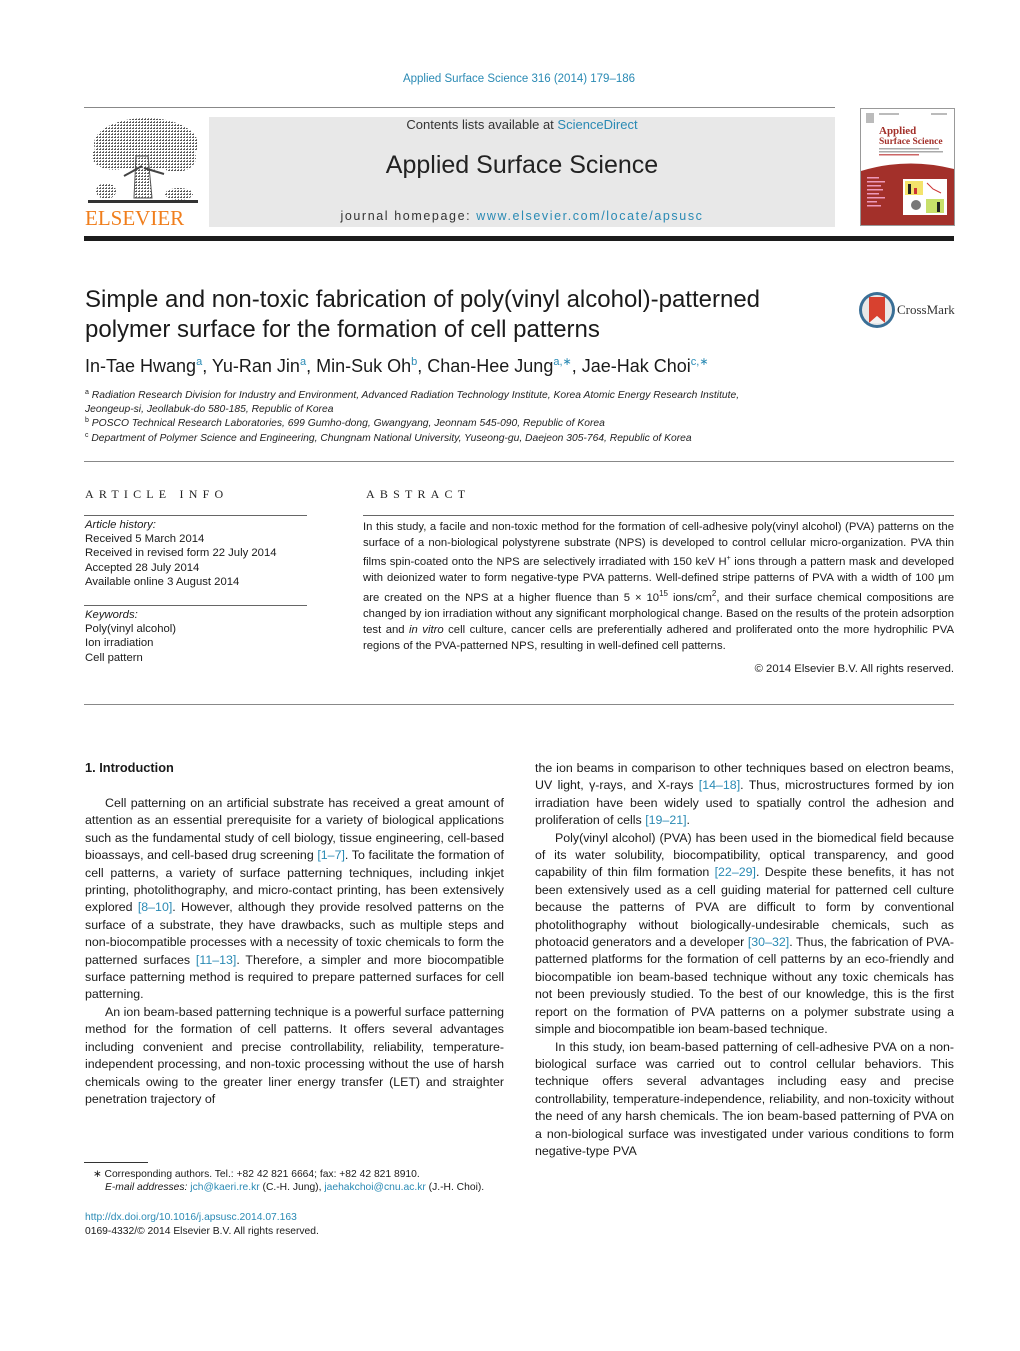  Describe the element at coordinates (459, 107) in the screenshot. I see `header-top-divider` at that location.